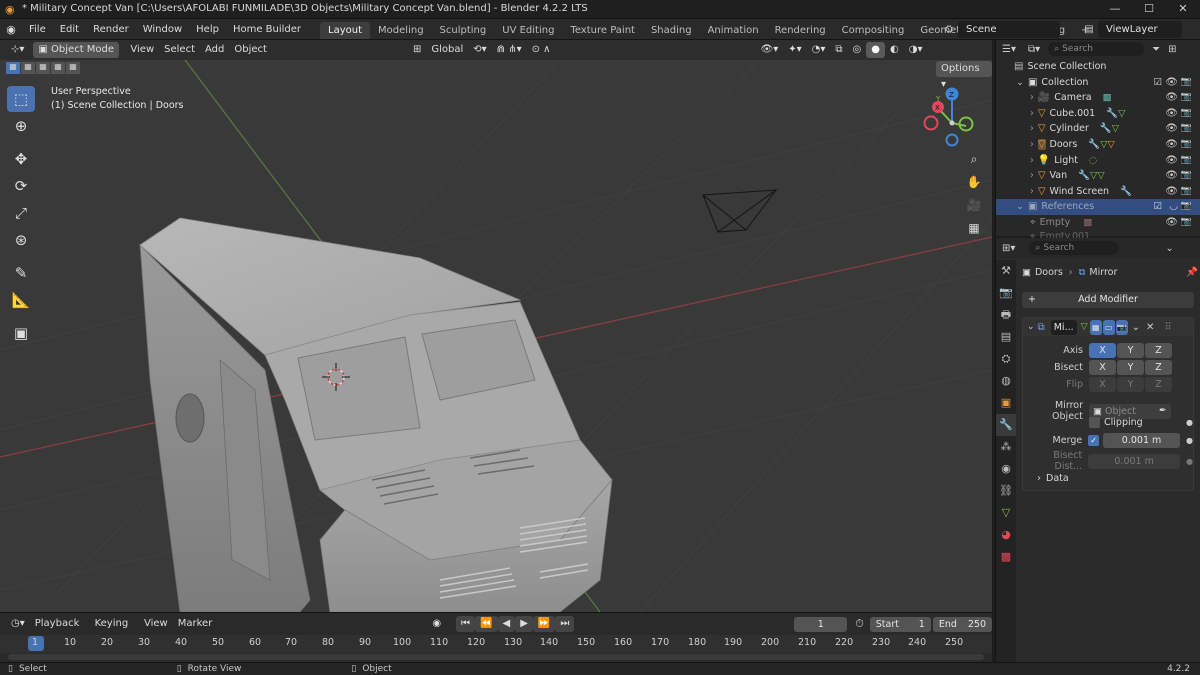 The width and height of the screenshot is (1200, 675). I want to click on menu-timeline-view: View, so click(156, 624).